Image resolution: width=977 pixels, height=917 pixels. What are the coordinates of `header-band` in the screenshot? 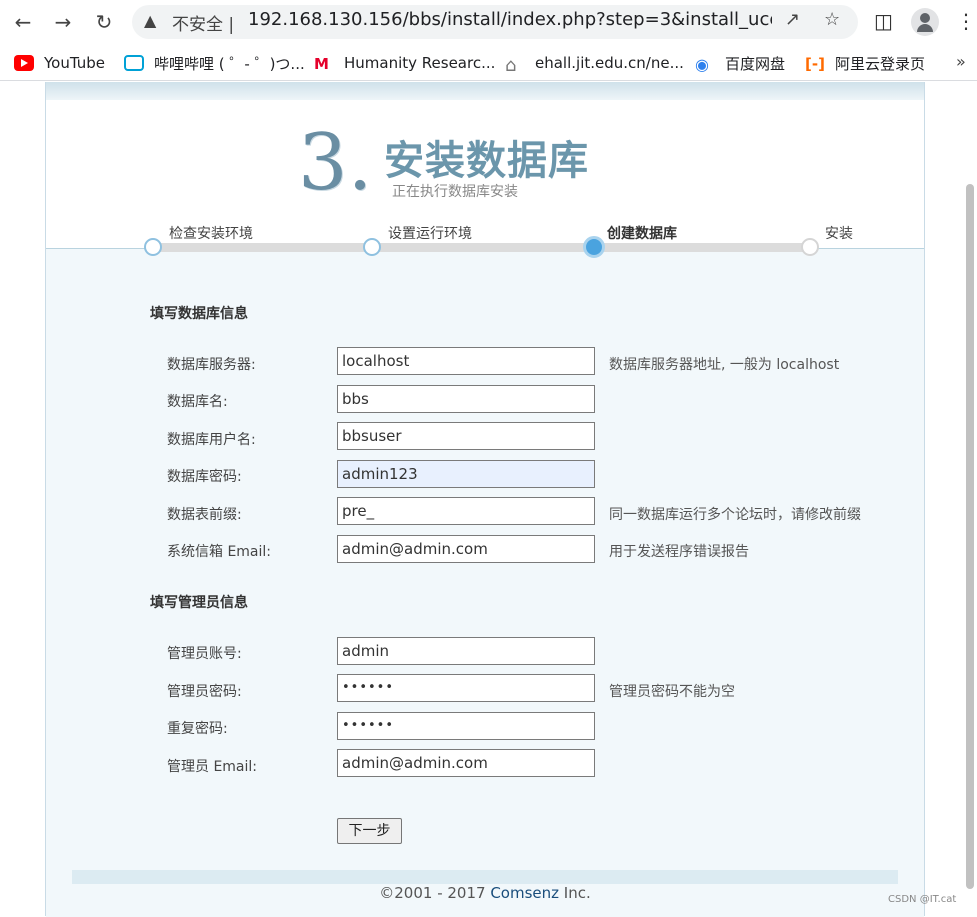 It's located at (485, 91).